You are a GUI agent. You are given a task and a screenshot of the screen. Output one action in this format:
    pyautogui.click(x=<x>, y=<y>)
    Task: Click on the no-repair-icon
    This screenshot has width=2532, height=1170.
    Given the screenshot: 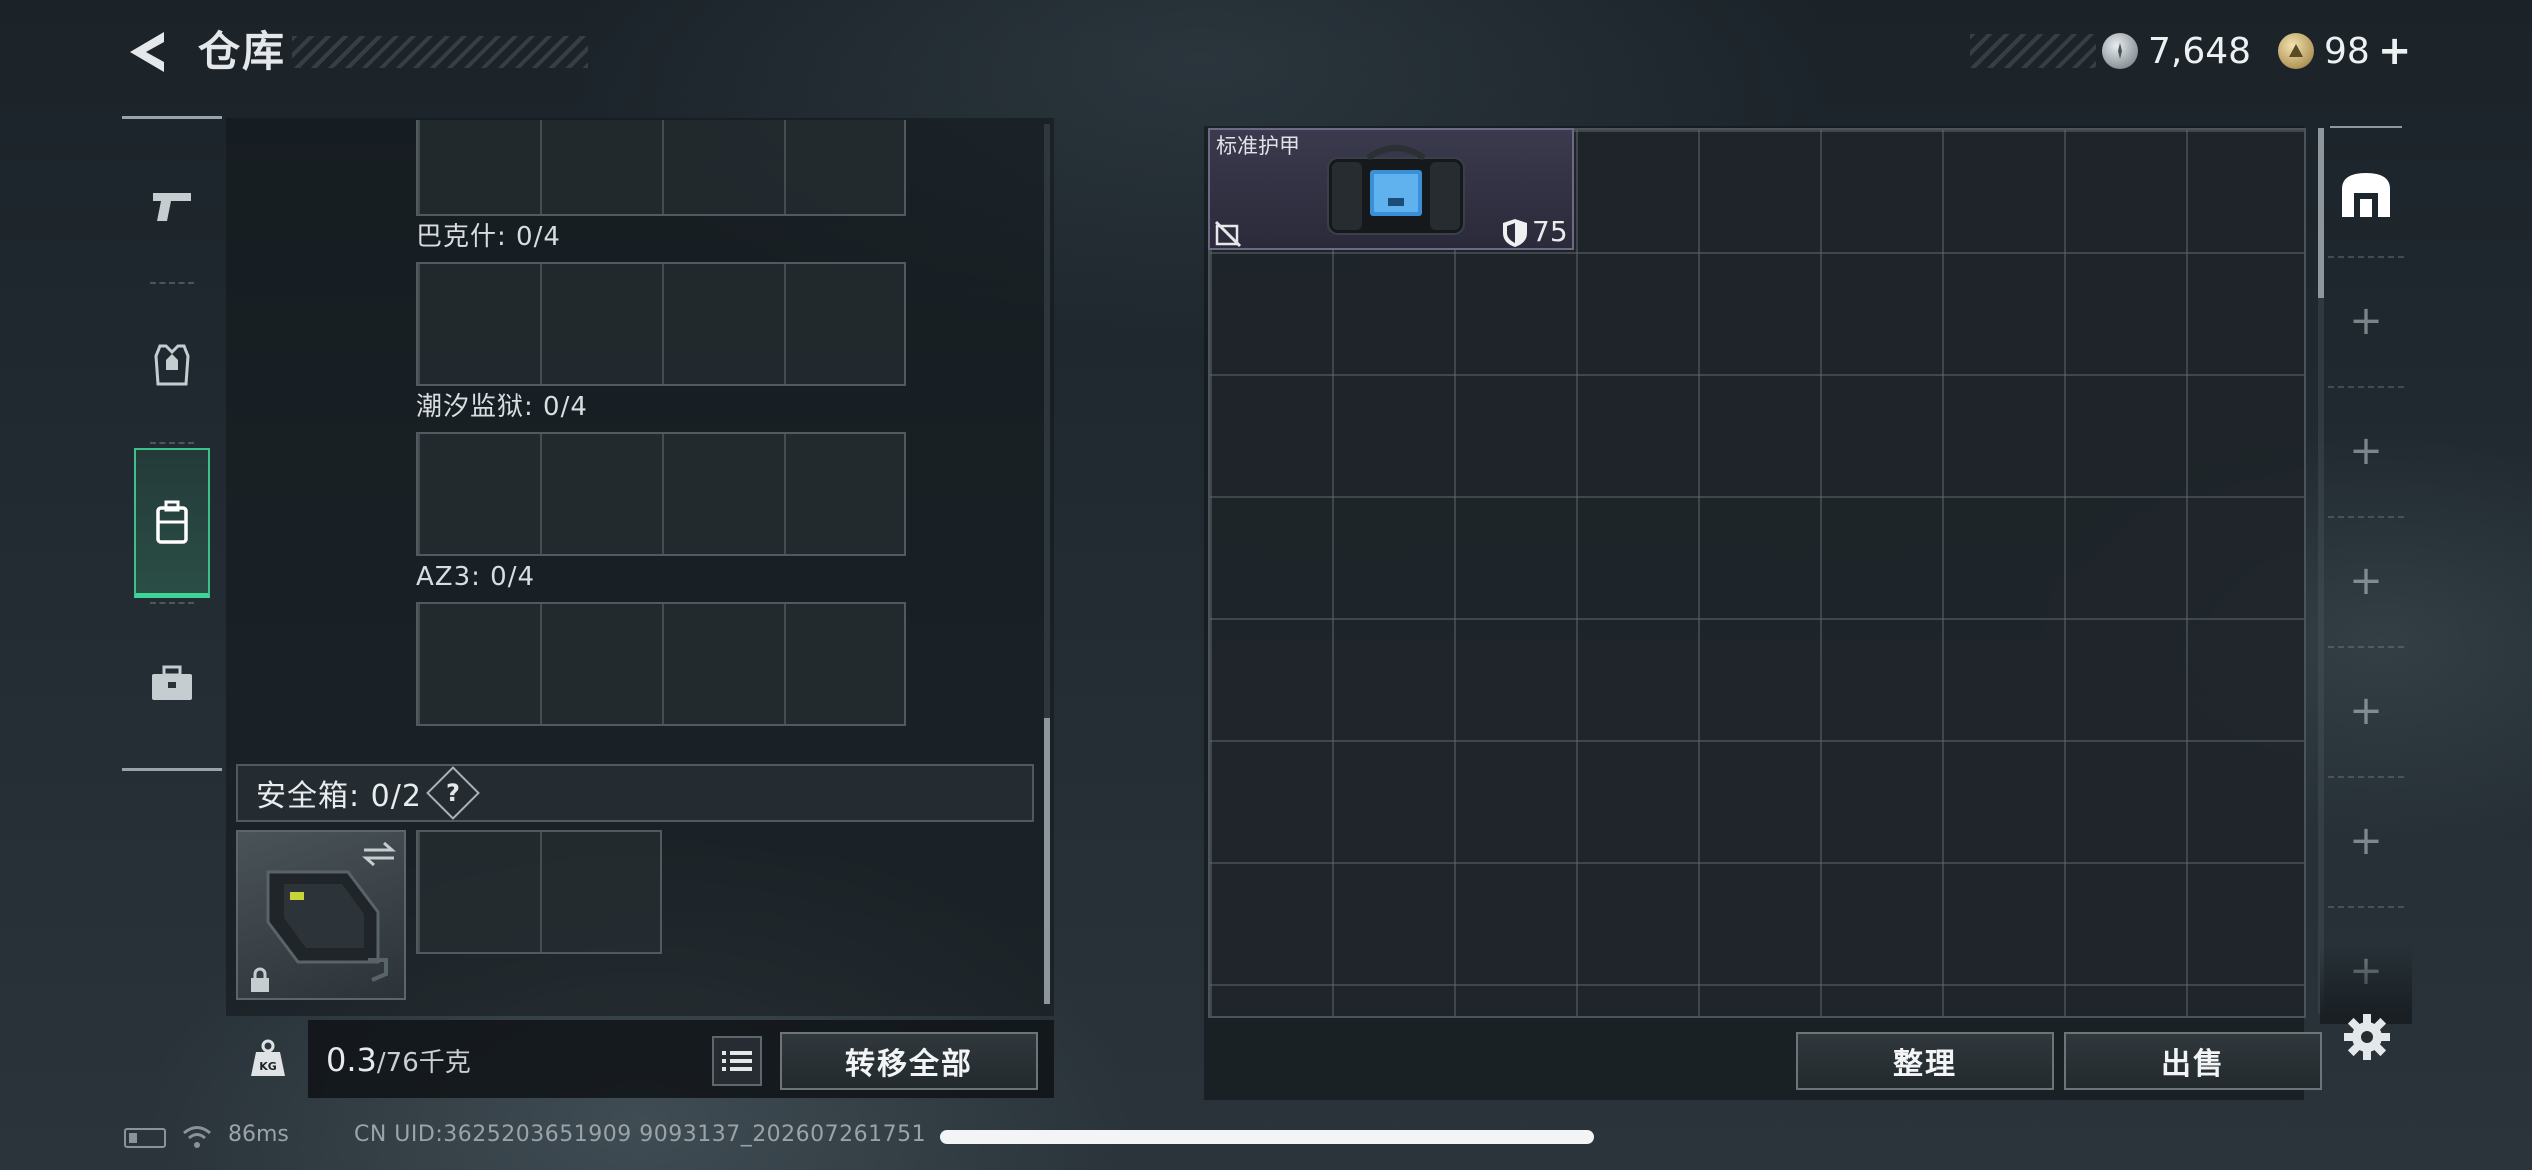 What is the action you would take?
    pyautogui.click(x=1228, y=234)
    